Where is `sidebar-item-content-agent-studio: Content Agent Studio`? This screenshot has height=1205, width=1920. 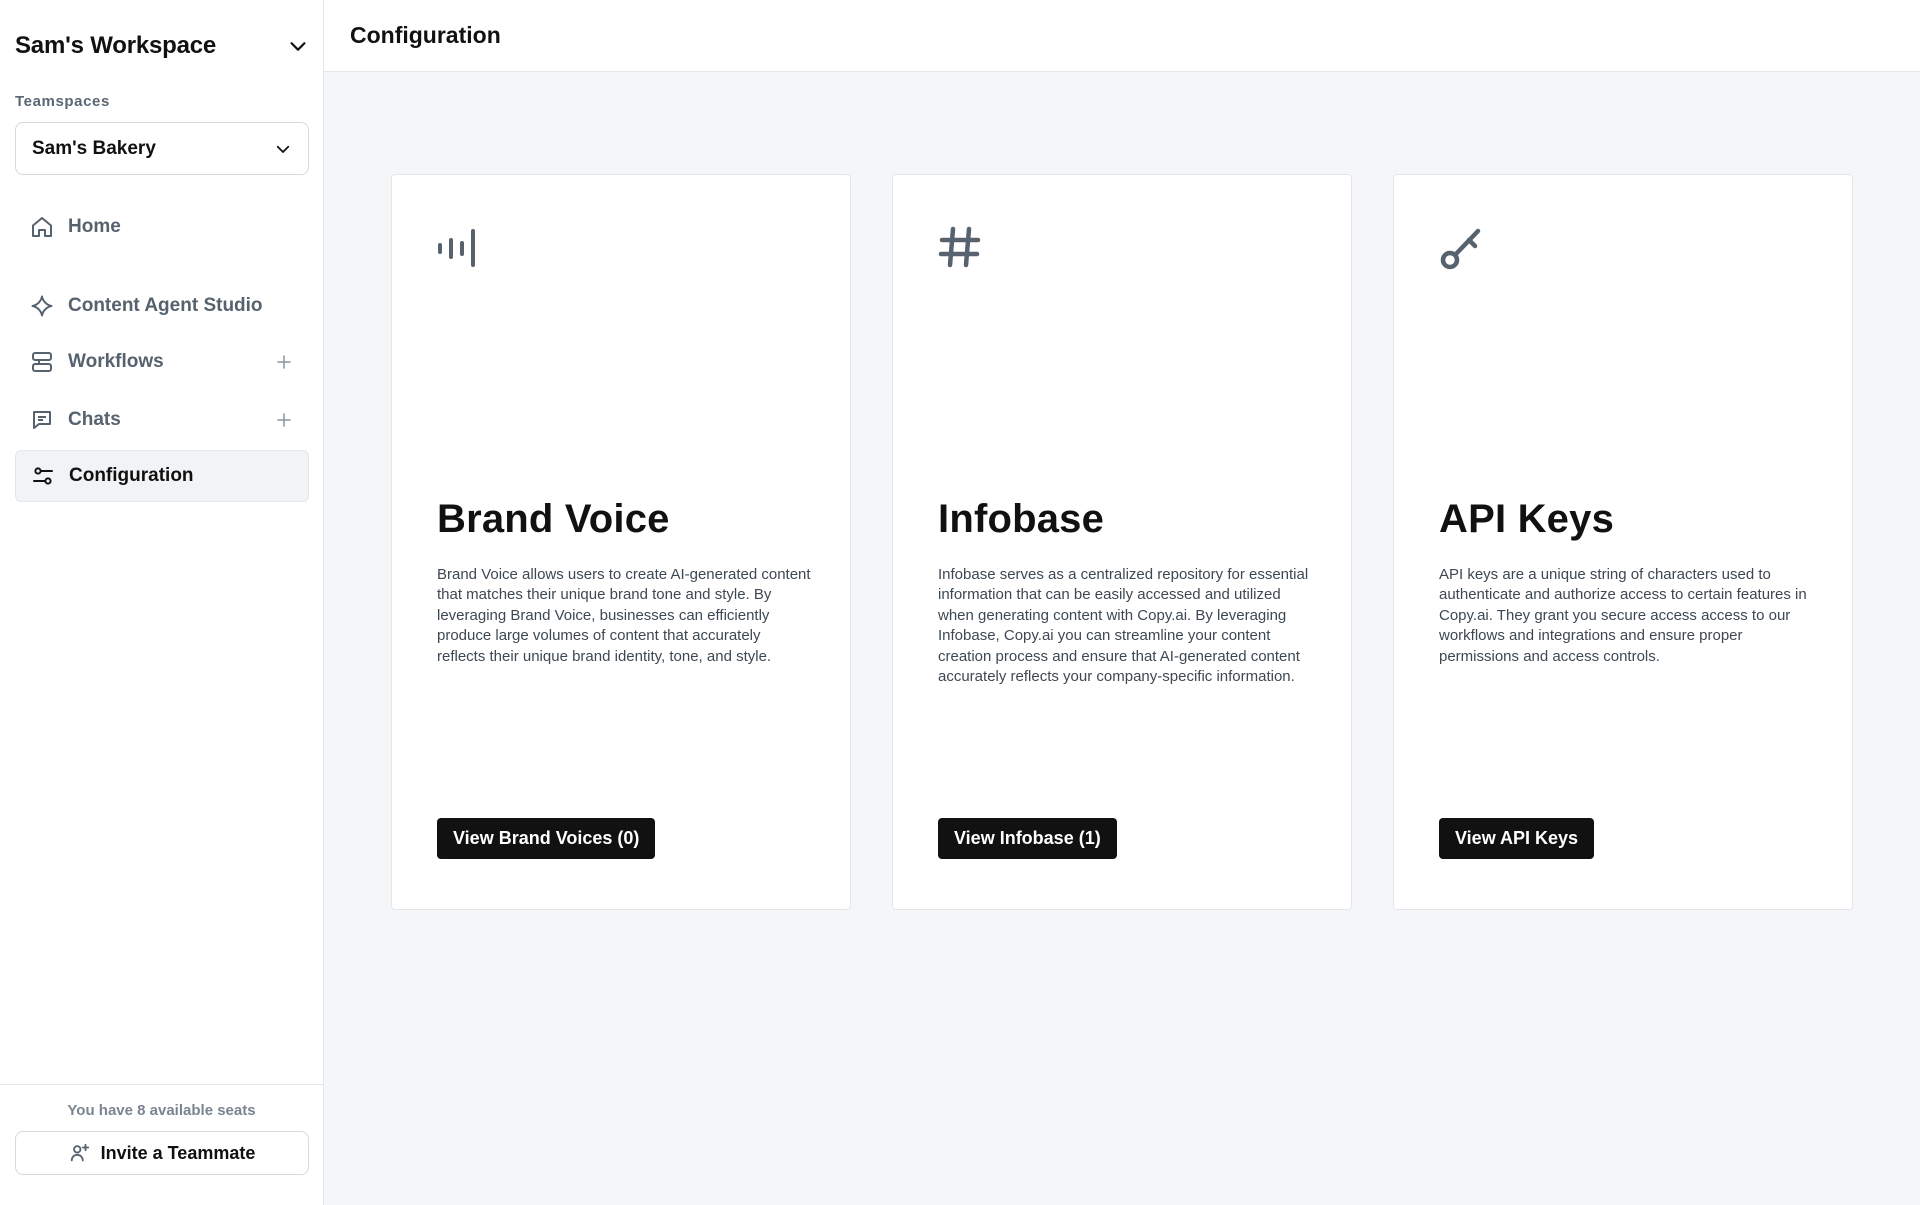
sidebar-item-content-agent-studio: Content Agent Studio is located at coordinates (162, 306).